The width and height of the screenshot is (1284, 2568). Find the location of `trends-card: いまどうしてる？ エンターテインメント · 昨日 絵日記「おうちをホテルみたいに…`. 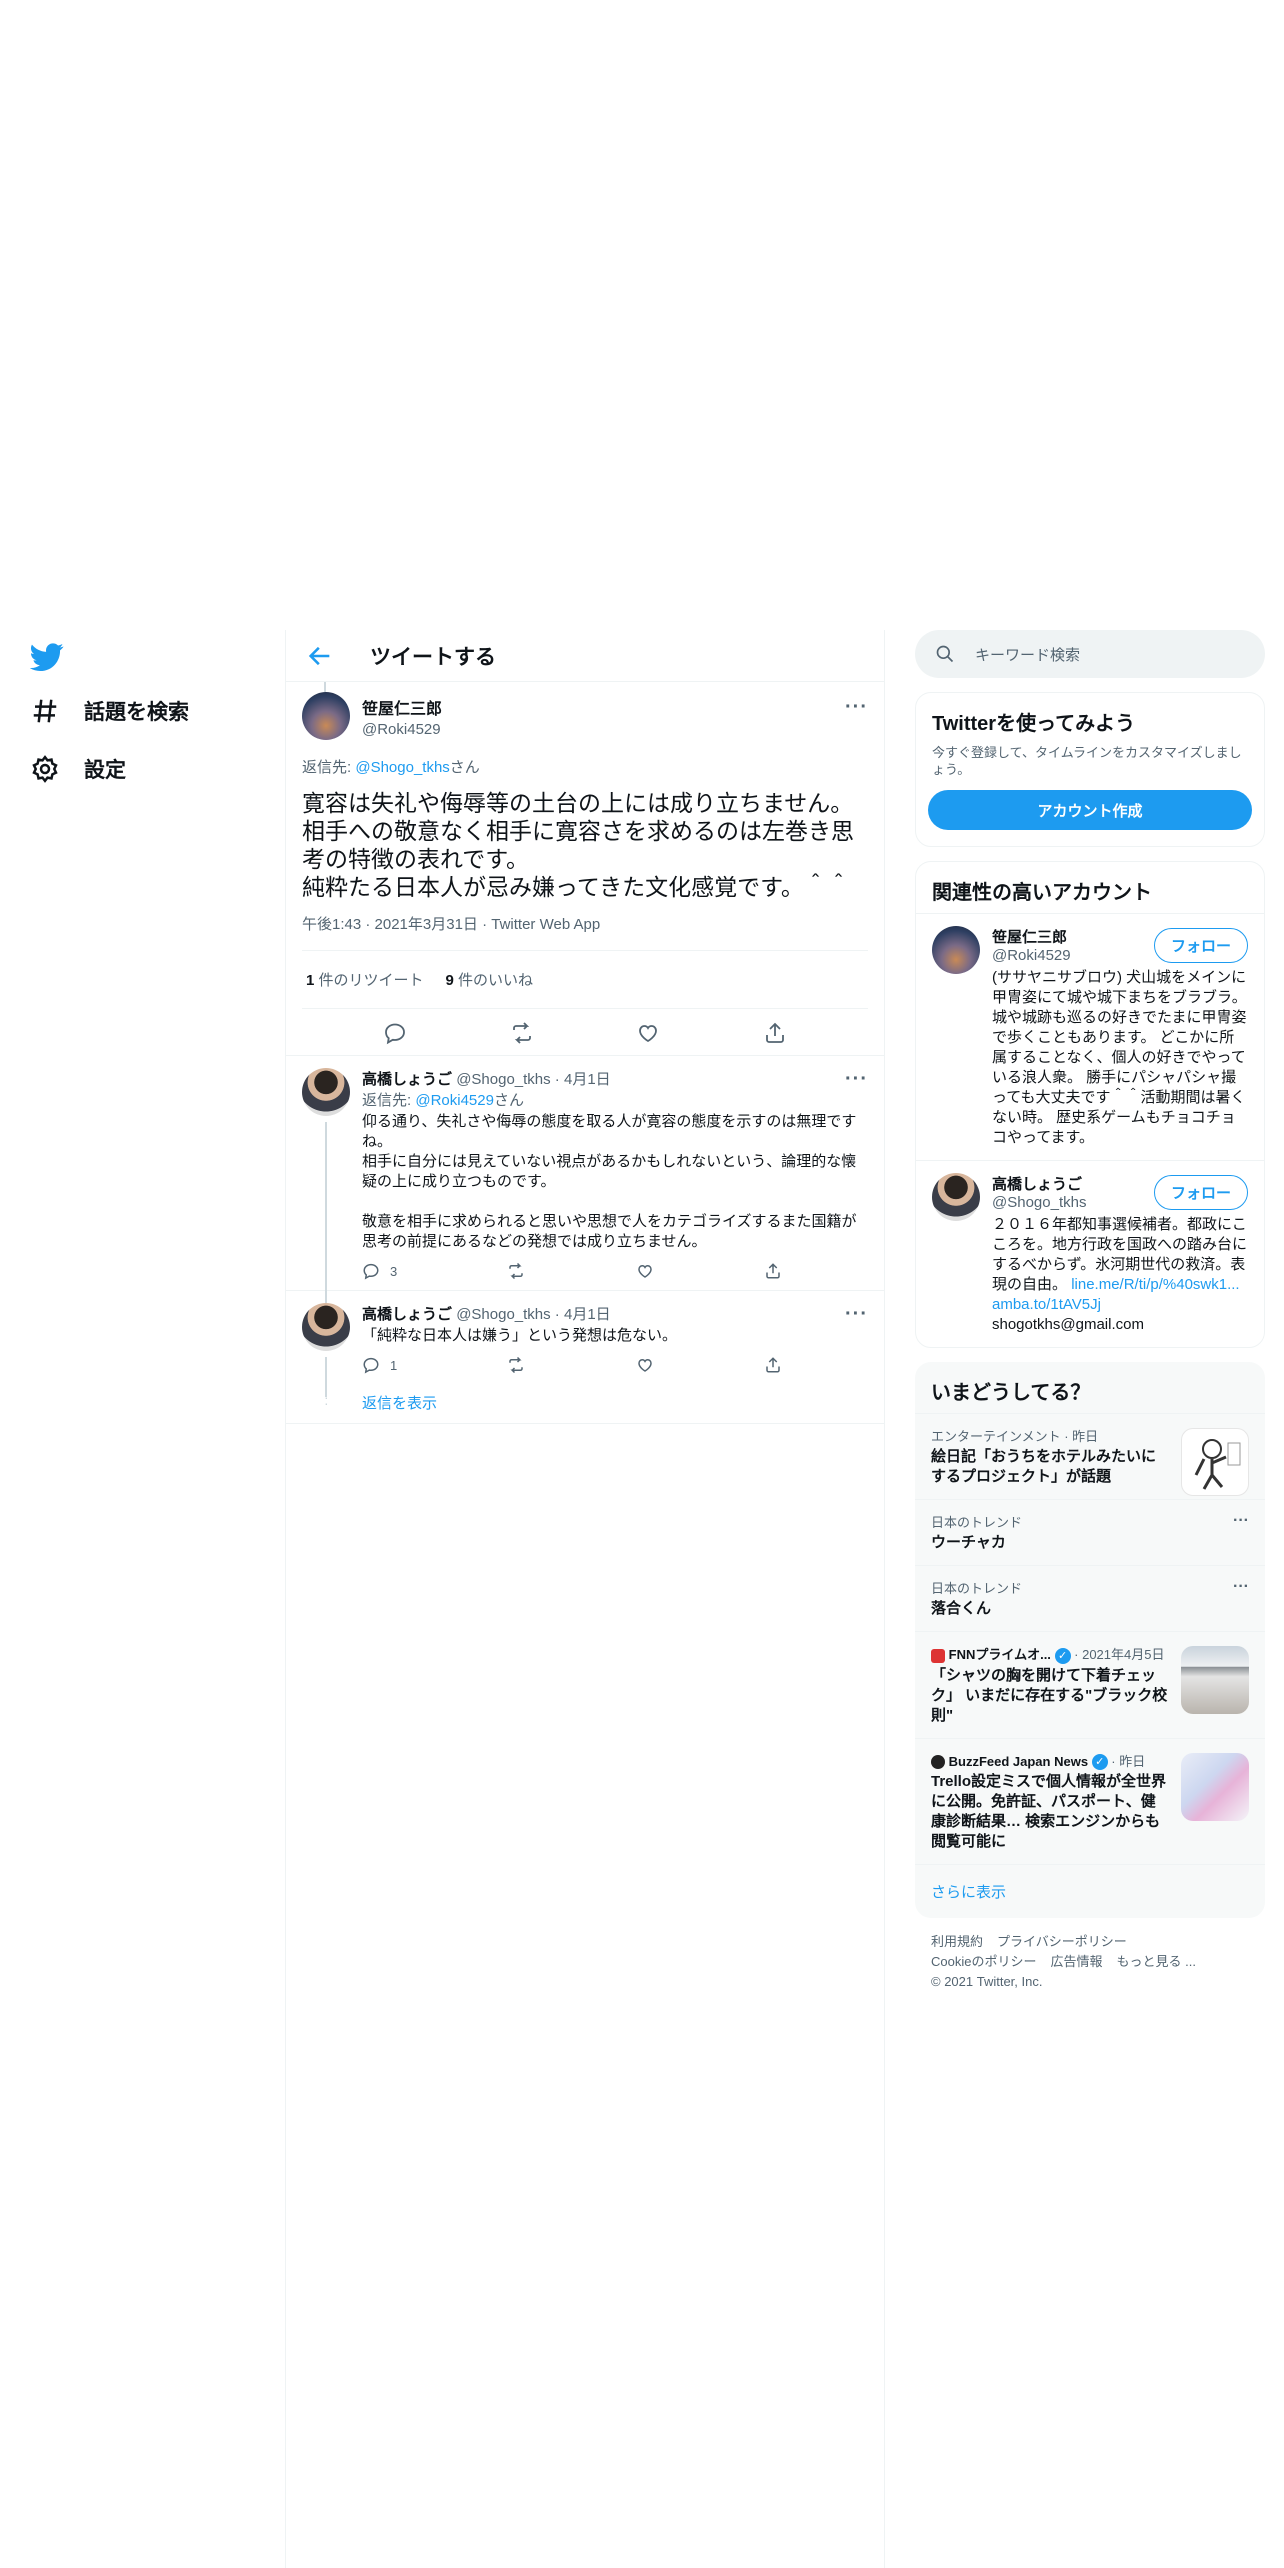

trends-card: いまどうしてる？ エンターテインメント · 昨日 絵日記「おうちをホテルみたいに… is located at coordinates (1090, 1640).